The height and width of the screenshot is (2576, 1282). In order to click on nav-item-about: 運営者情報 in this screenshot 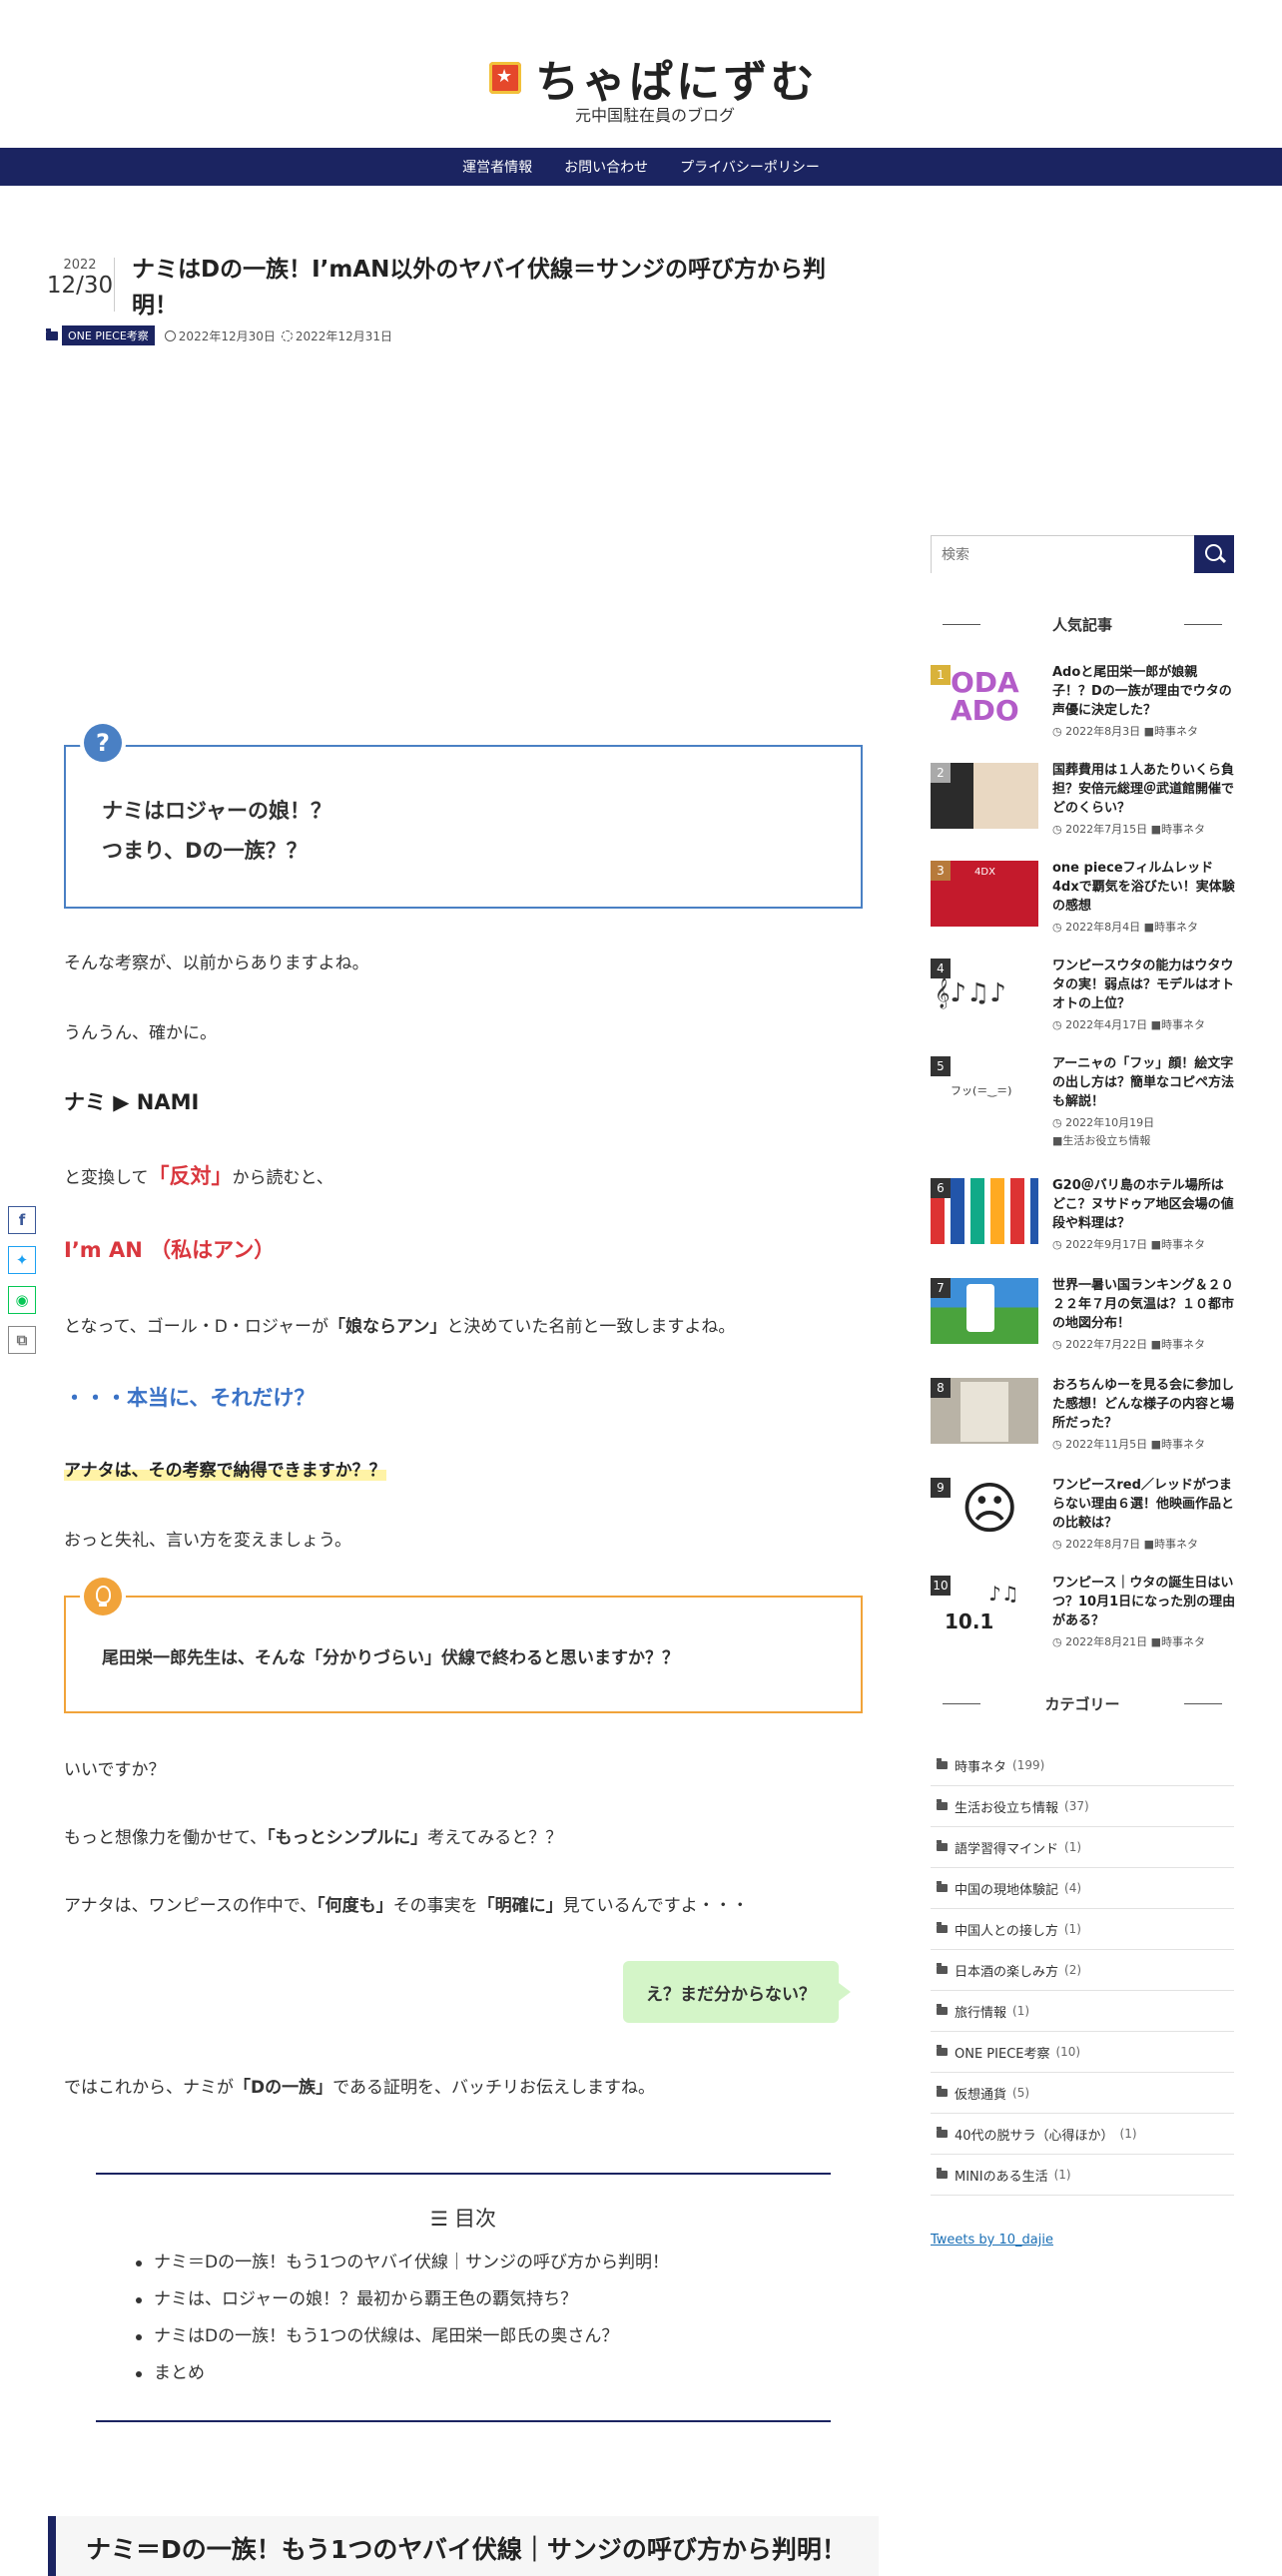, I will do `click(497, 167)`.